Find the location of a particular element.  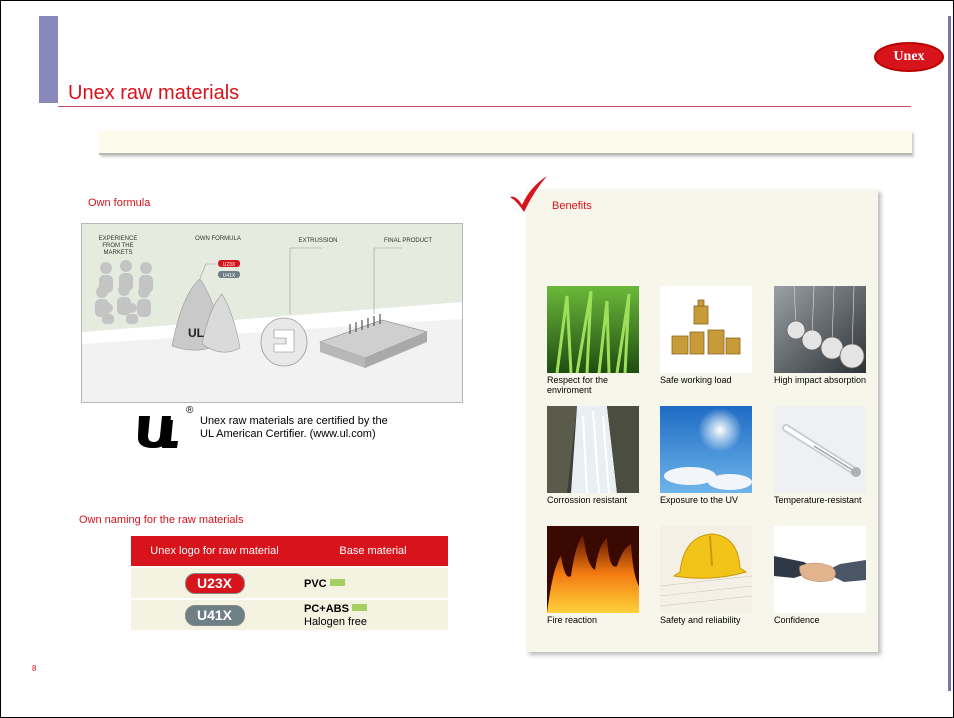

checkmark-icon is located at coordinates (528, 194).